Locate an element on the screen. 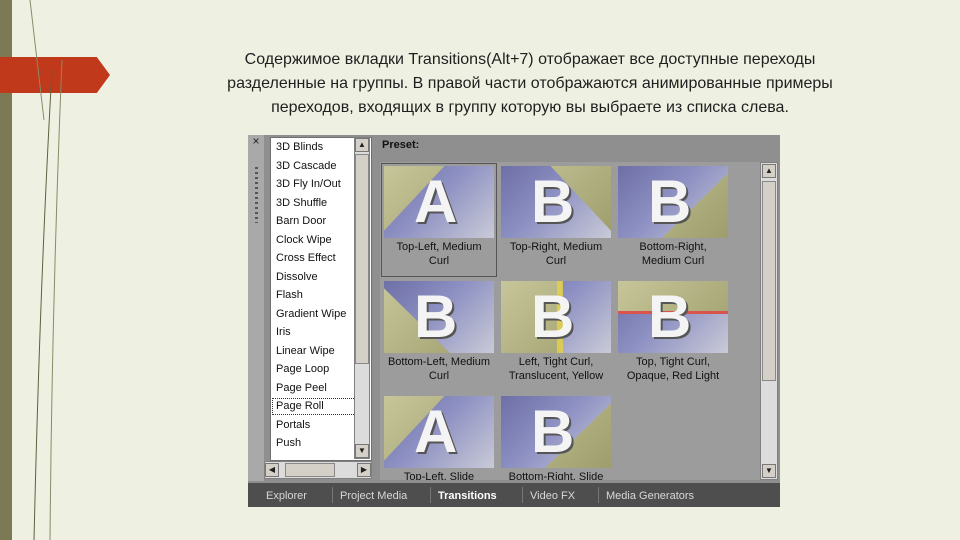 This screenshot has width=960, height=540. preset-label: Preset: is located at coordinates (401, 145).